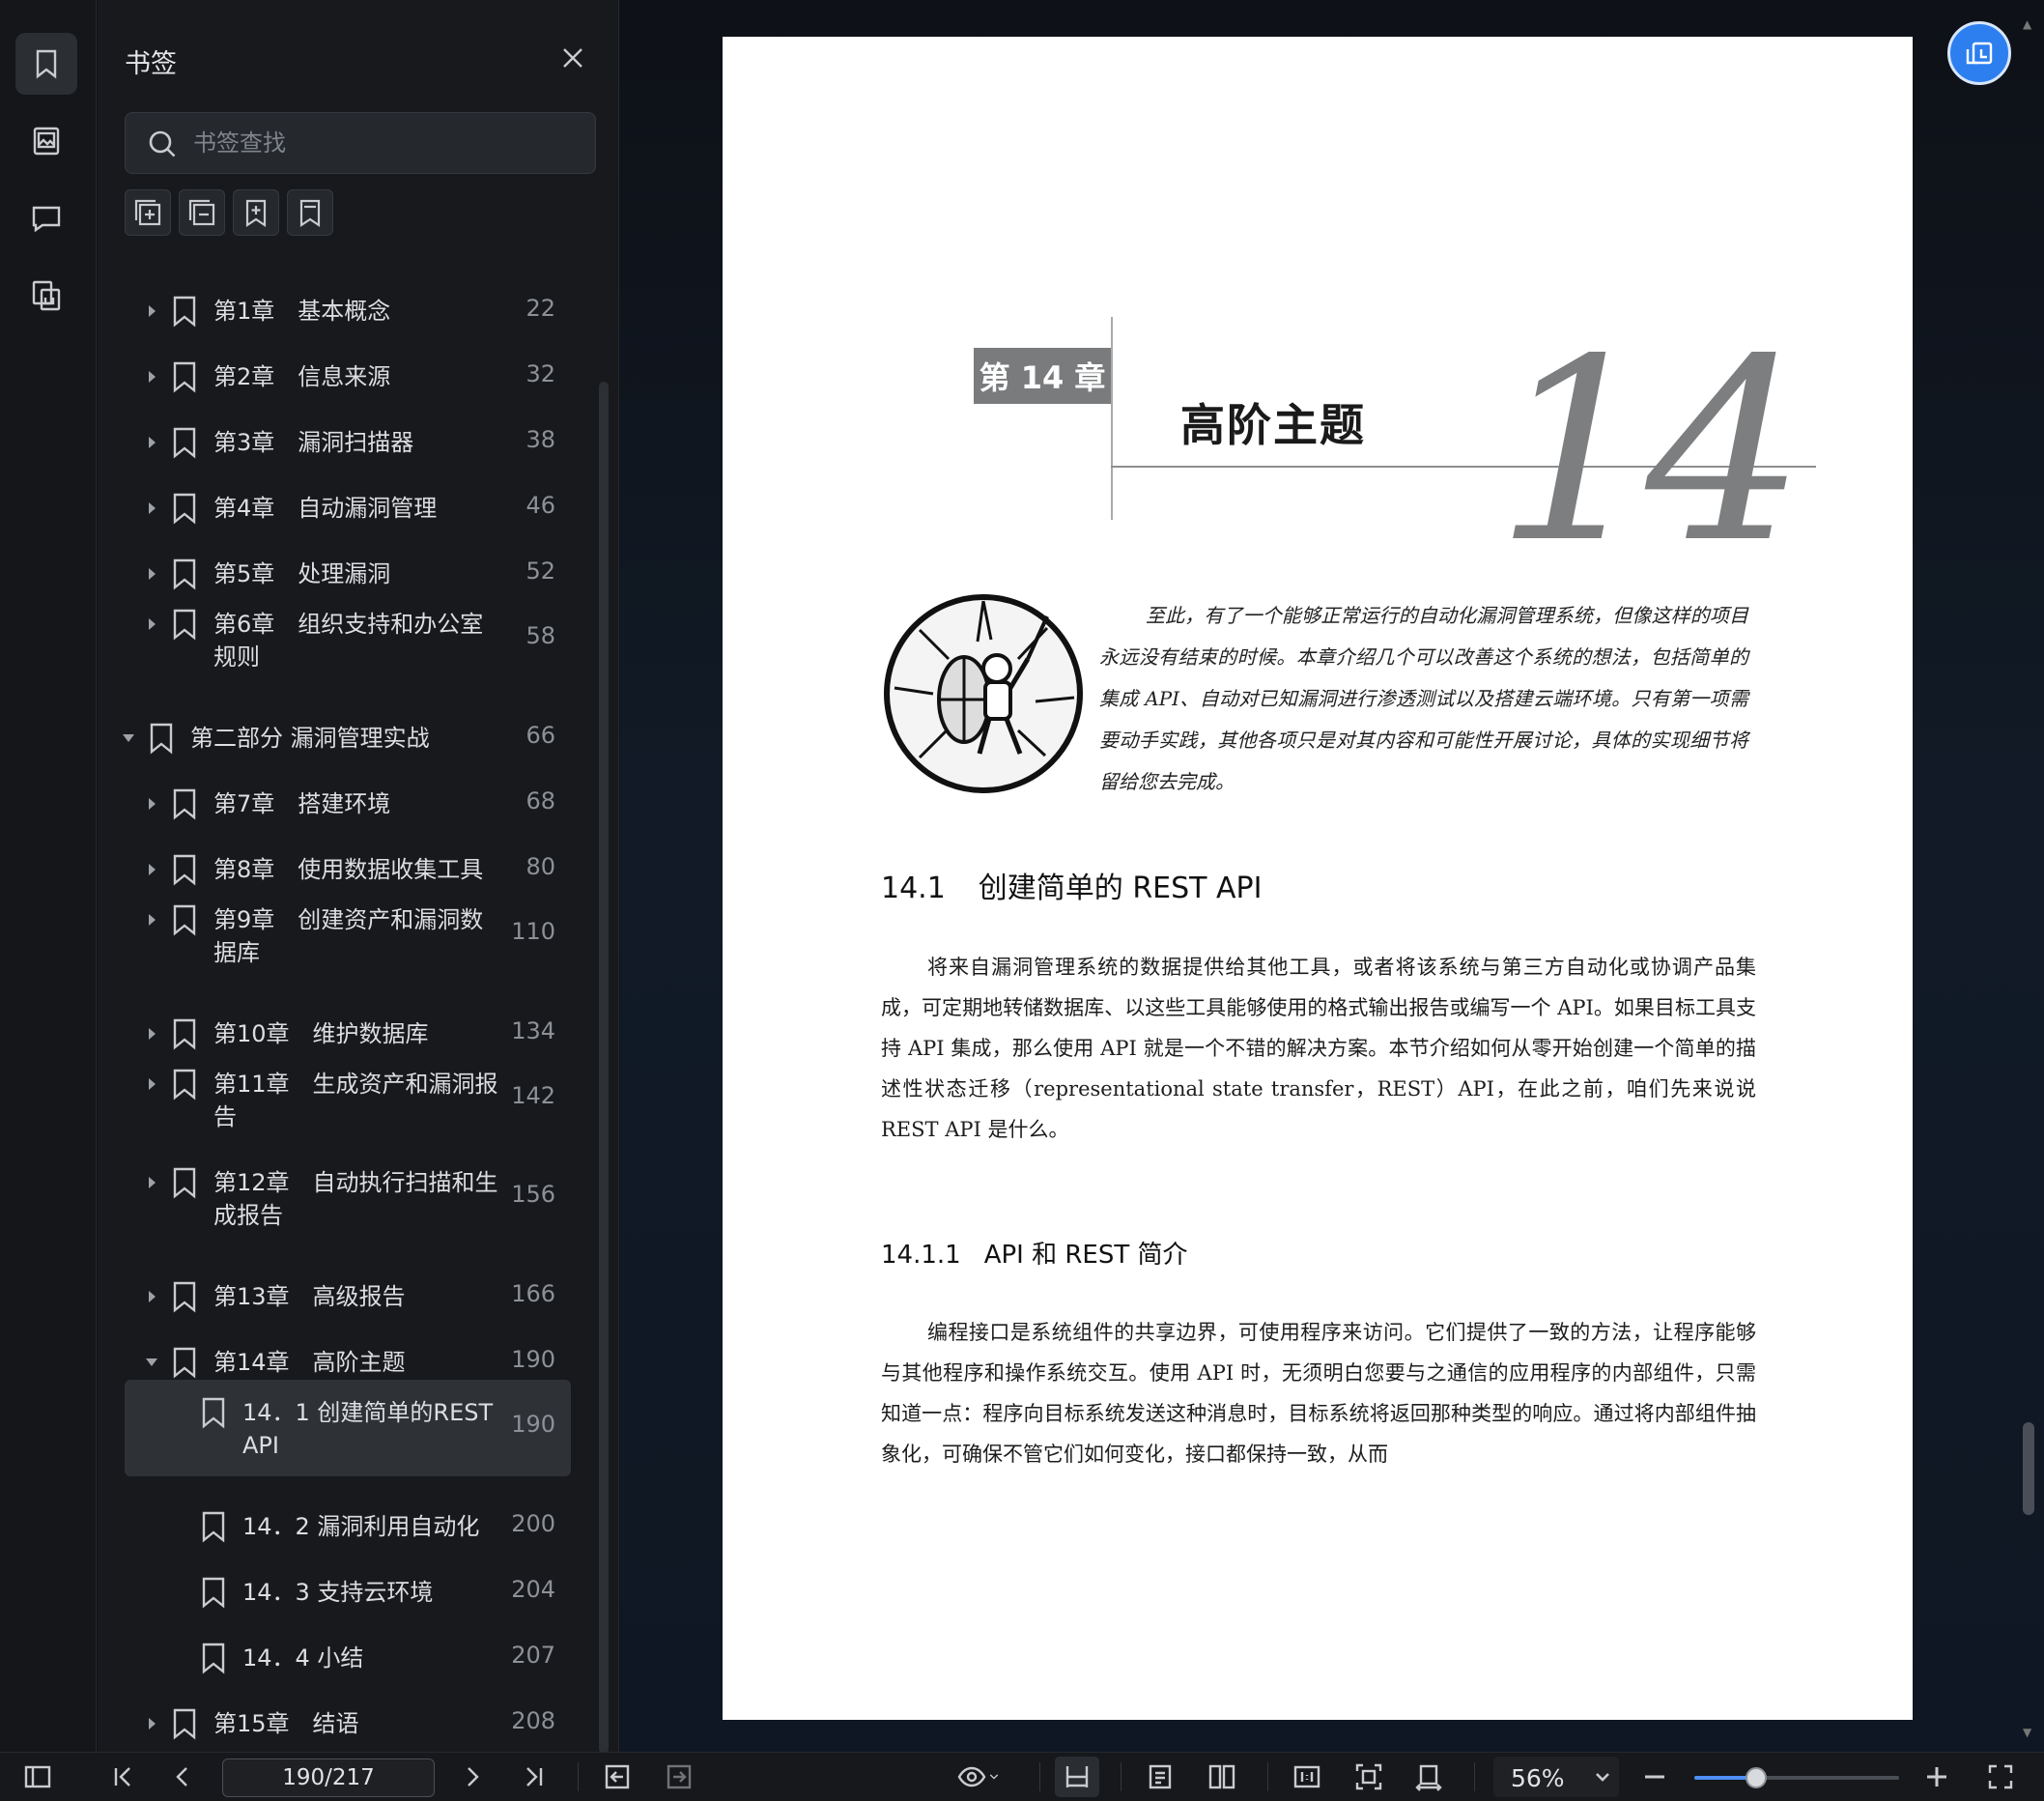  I want to click on chapter-title: 高阶主题, so click(1273, 425).